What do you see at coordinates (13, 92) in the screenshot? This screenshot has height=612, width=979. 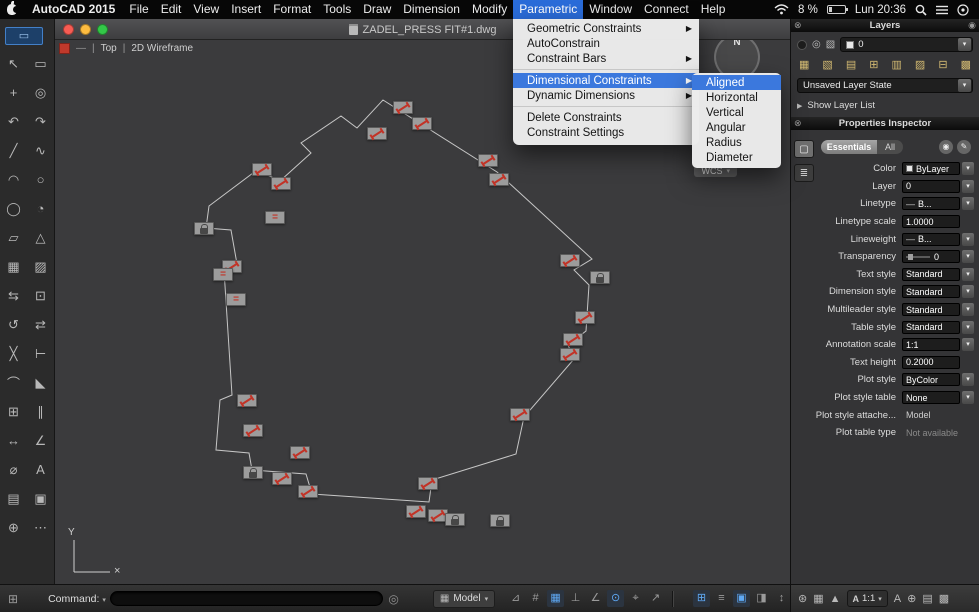 I see `tool-pan-button: +` at bounding box center [13, 92].